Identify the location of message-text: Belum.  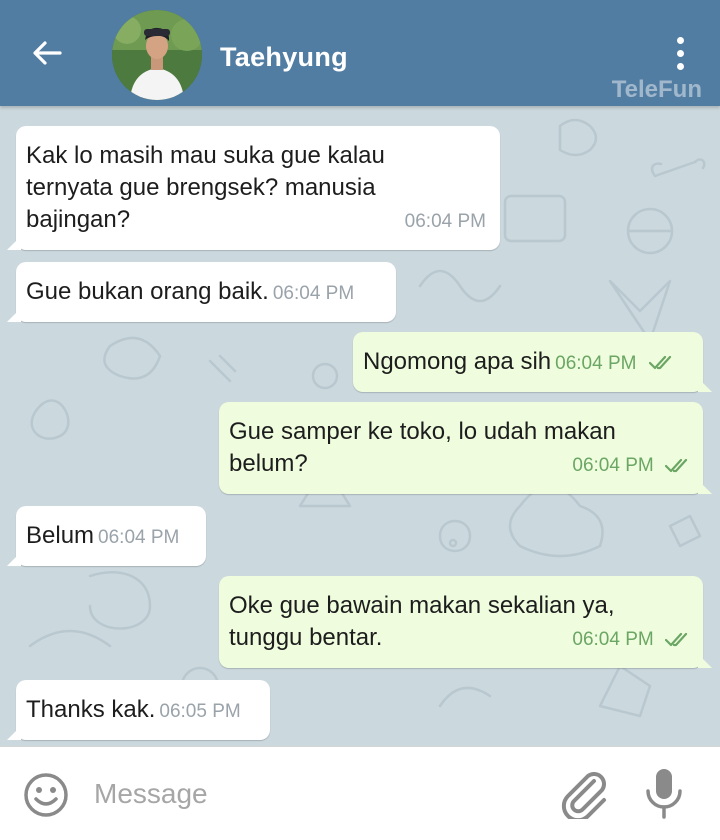
(60, 535).